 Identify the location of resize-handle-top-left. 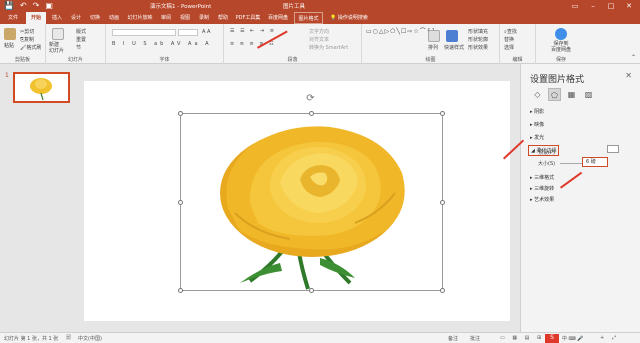
(180, 113).